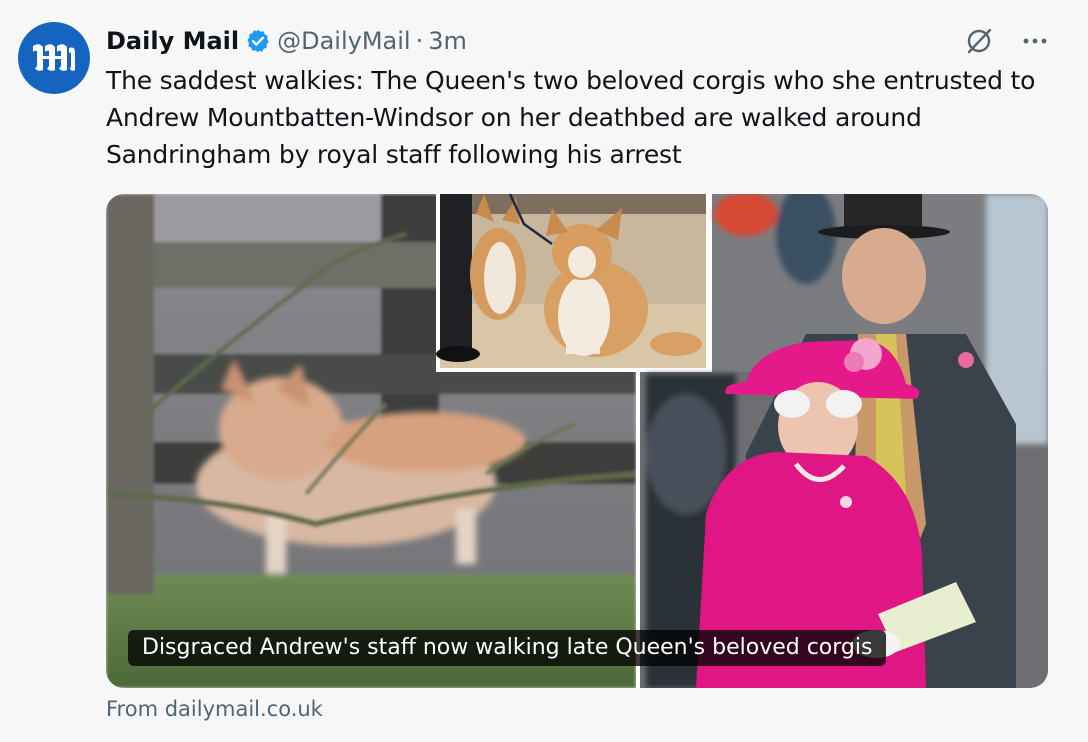  I want to click on grok-icon, so click(979, 41).